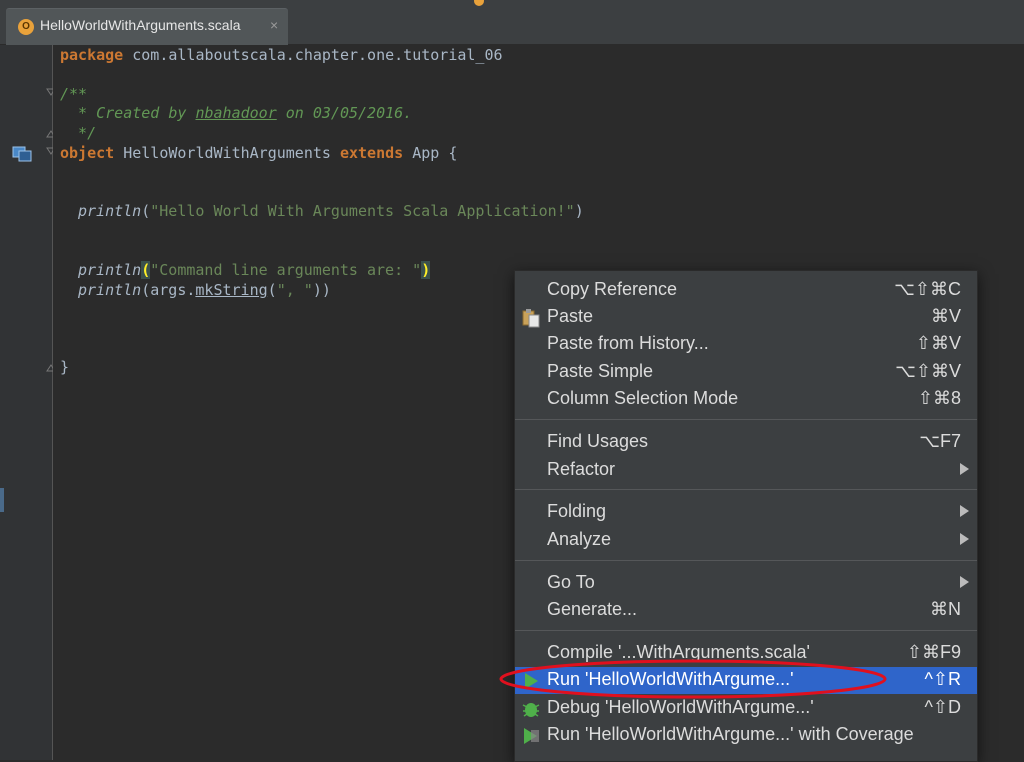  I want to click on editor-tab-bar: O HelloWorldWithArguments.scala ×, so click(512, 22).